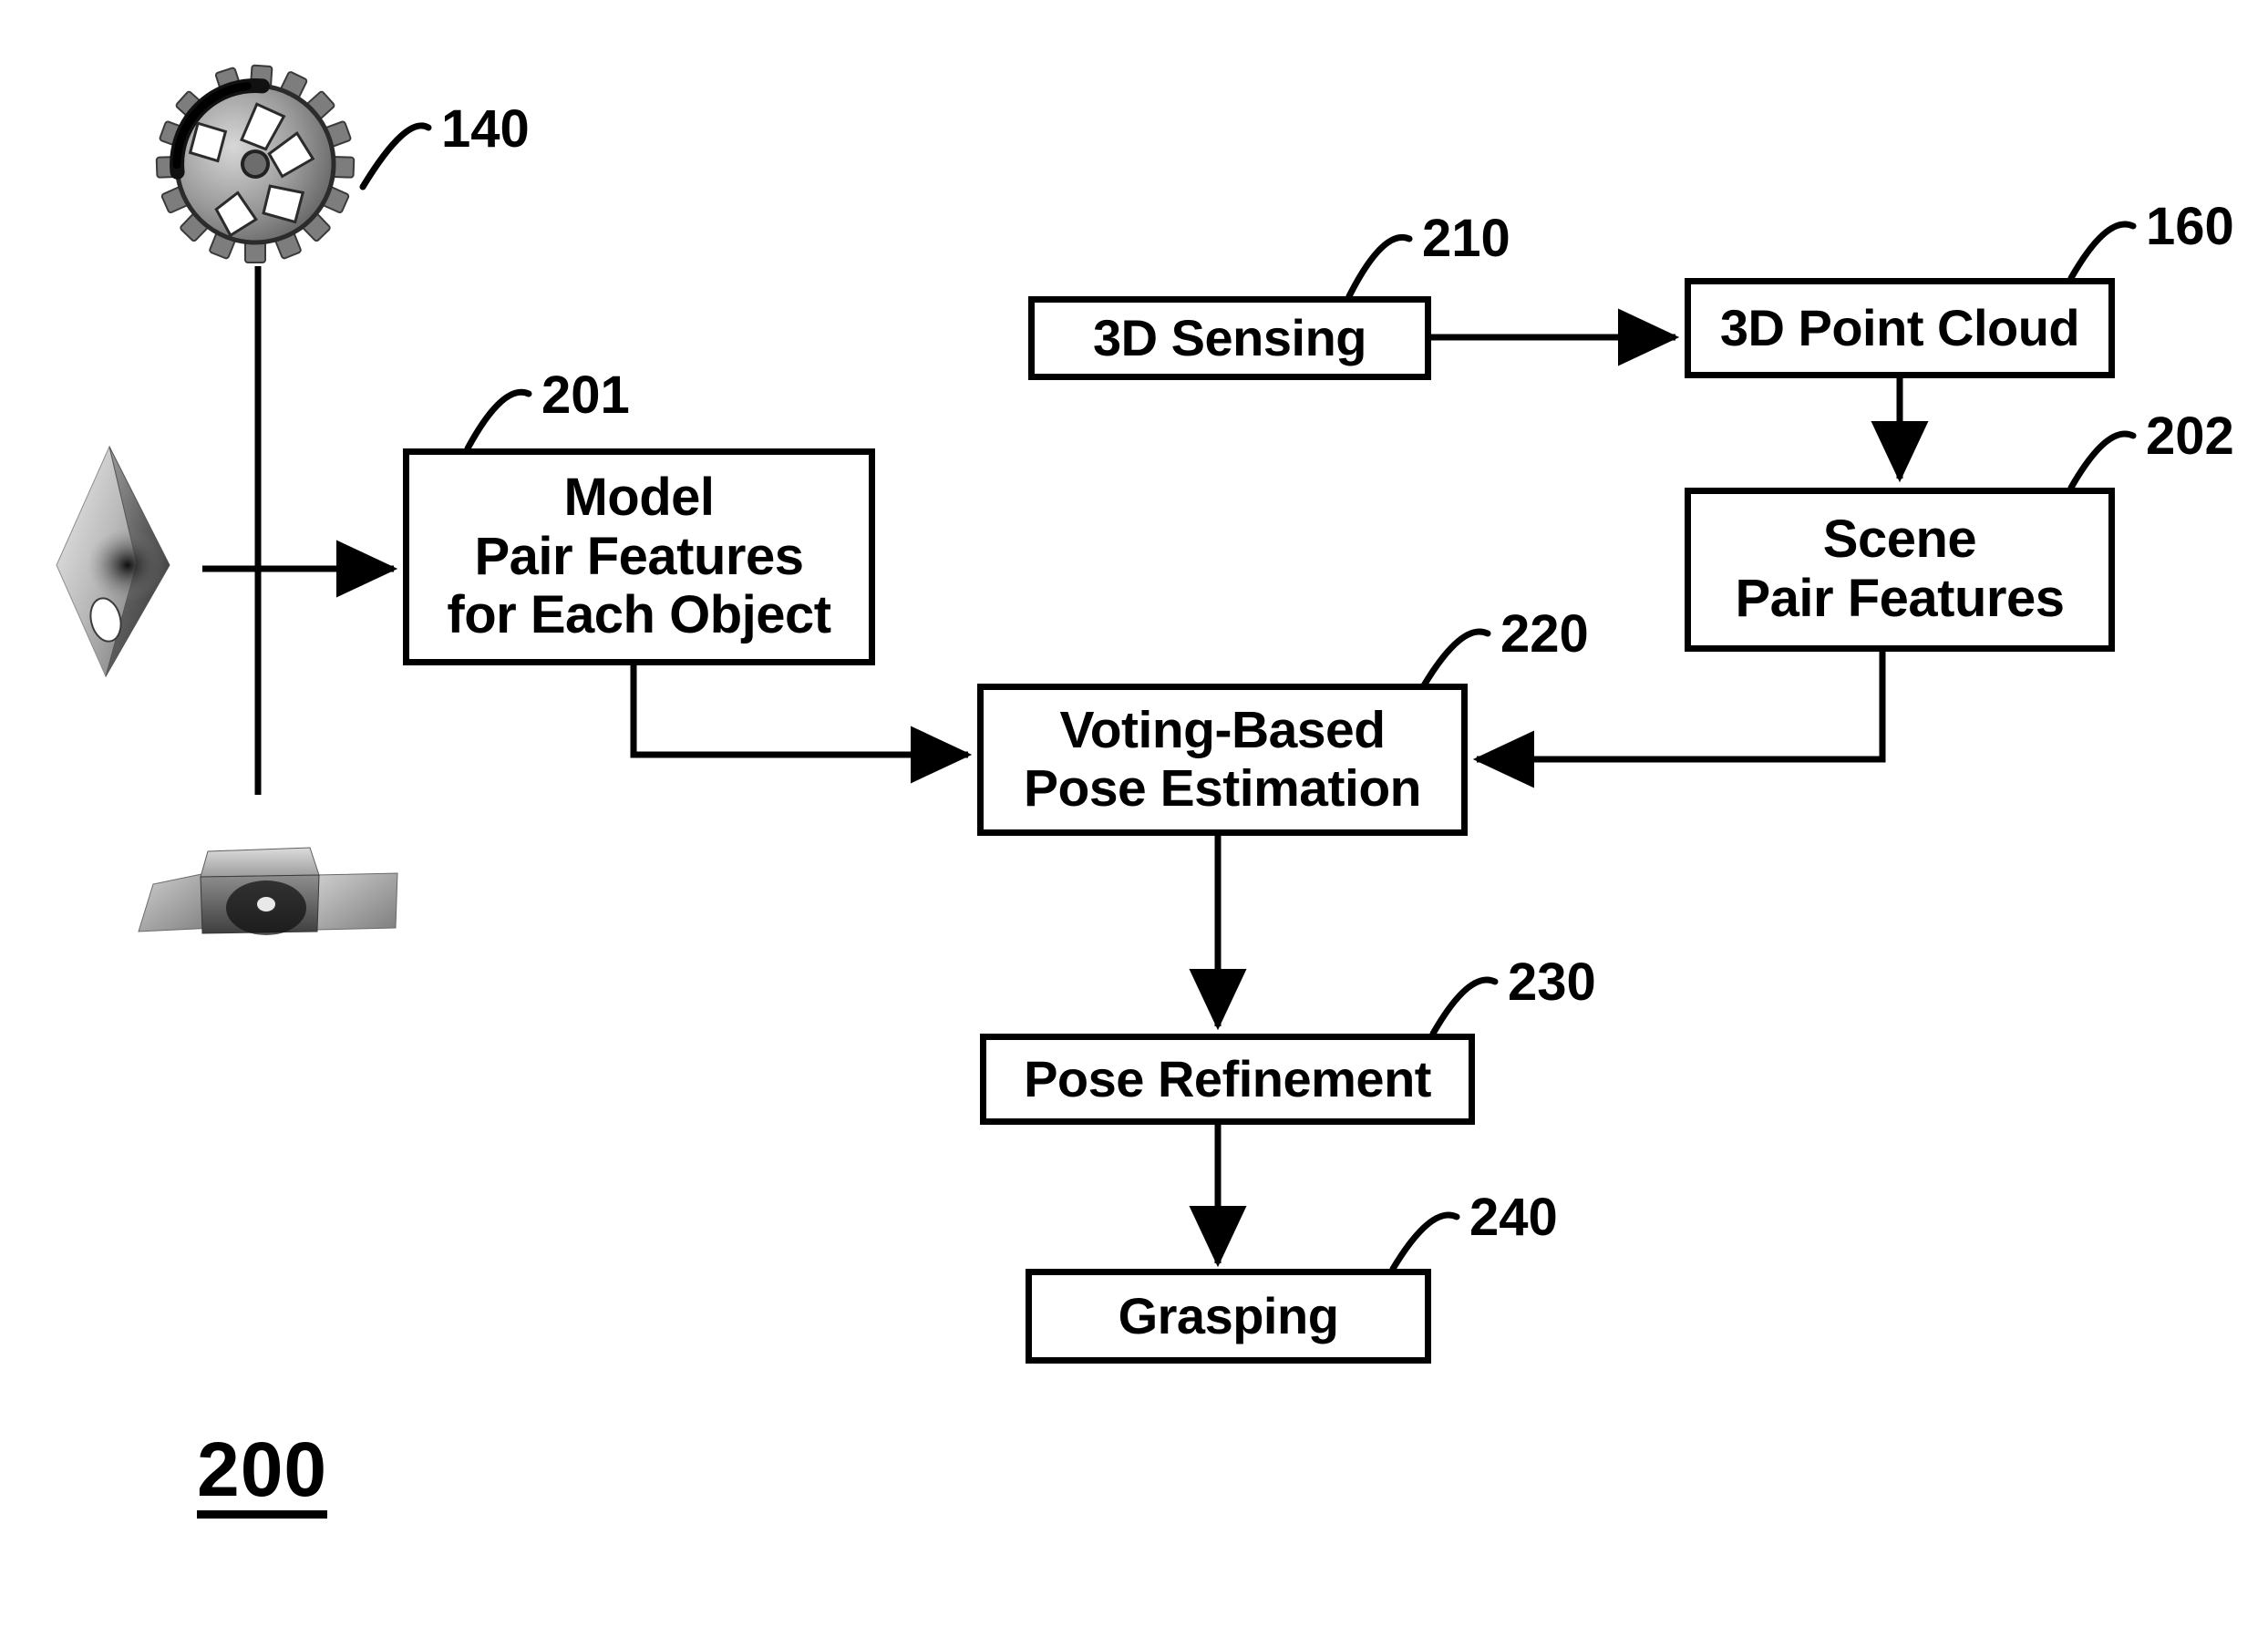  What do you see at coordinates (1900, 598) in the screenshot?
I see `box-scene-pair-features-line-2: Pair Features` at bounding box center [1900, 598].